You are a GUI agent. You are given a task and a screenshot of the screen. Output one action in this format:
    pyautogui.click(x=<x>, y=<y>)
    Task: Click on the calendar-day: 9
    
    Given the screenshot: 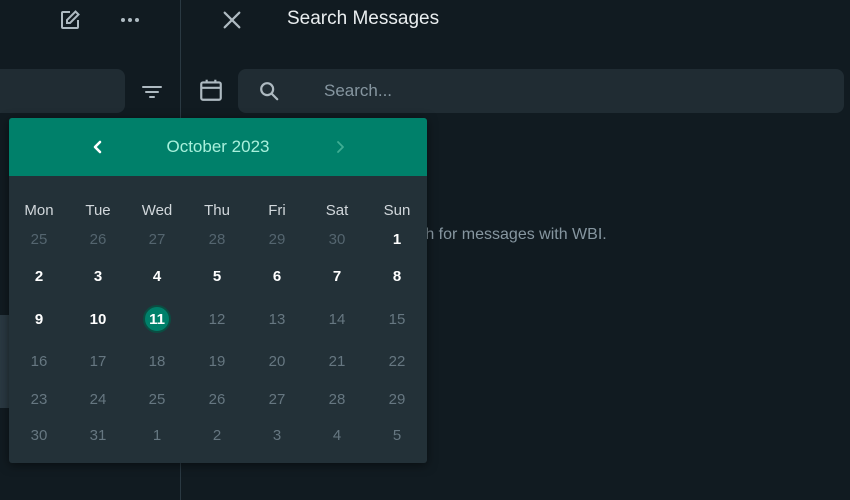 What is the action you would take?
    pyautogui.click(x=39, y=319)
    